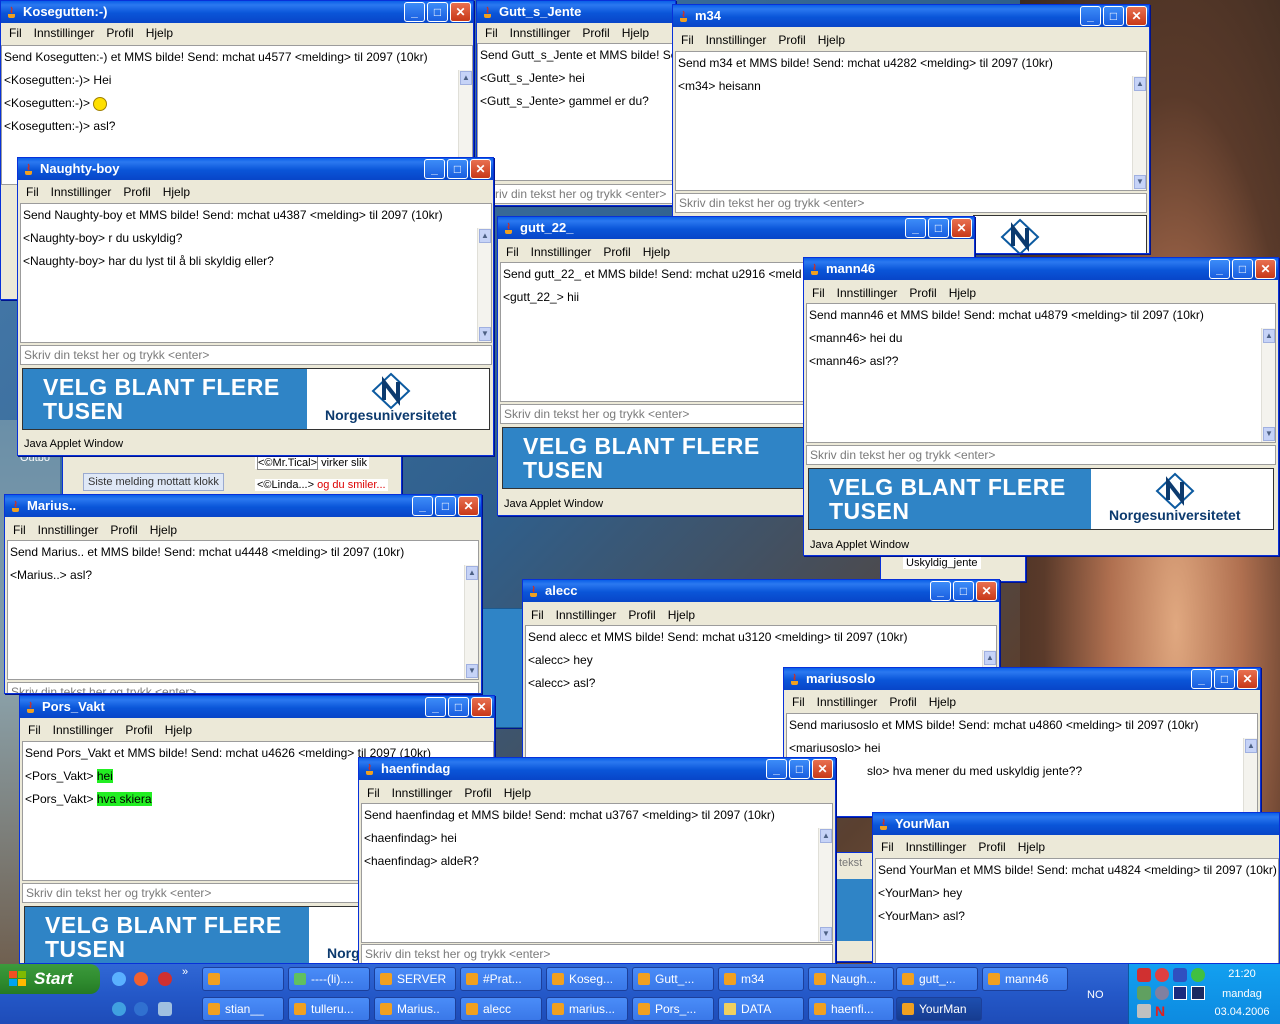 Image resolution: width=1280 pixels, height=1024 pixels. Describe the element at coordinates (1144, 993) in the screenshot. I see `network-icon` at that location.